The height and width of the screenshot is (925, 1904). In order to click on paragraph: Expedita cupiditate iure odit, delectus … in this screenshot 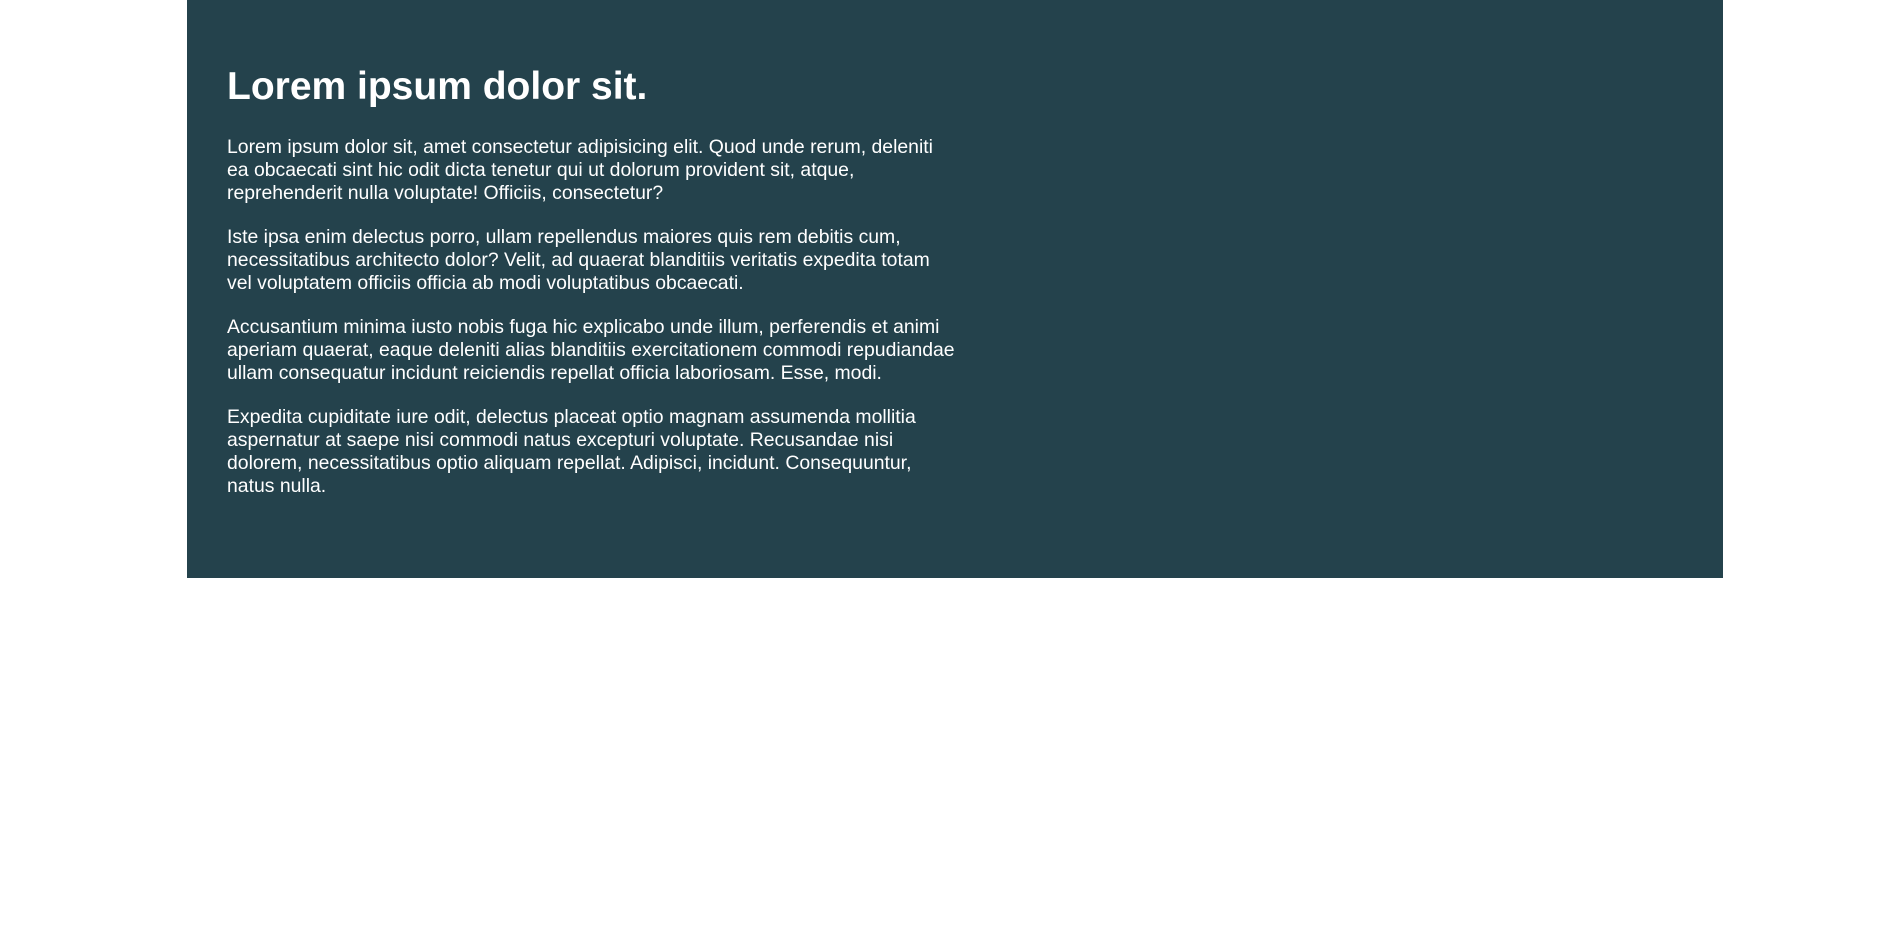, I will do `click(571, 451)`.